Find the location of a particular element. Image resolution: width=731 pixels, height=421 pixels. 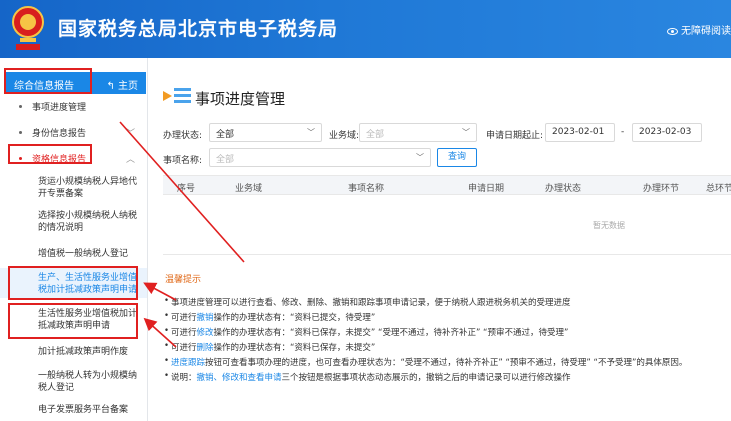

tip-line: 可进行删除操作的办理状态有：“资料已保存，未提交” is located at coordinates (270, 347).